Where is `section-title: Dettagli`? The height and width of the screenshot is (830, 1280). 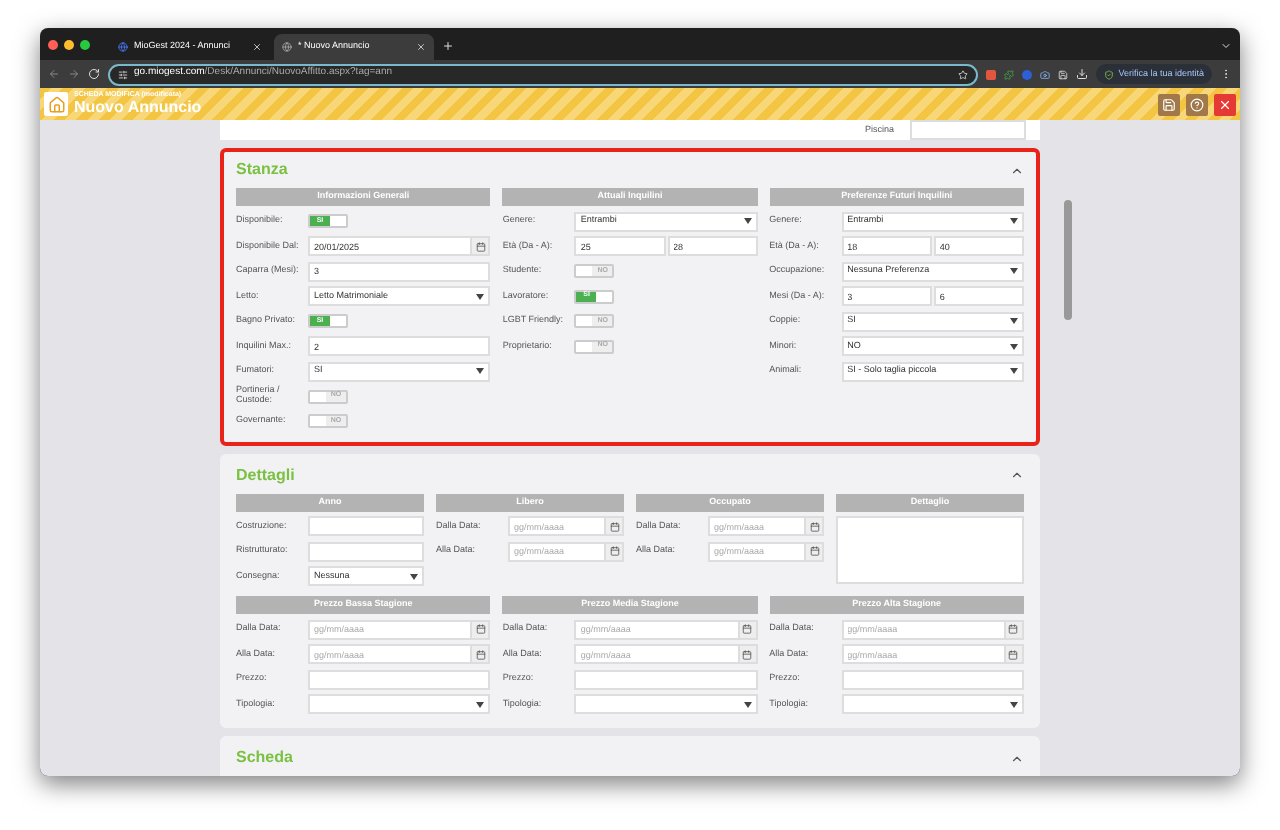 section-title: Dettagli is located at coordinates (265, 475).